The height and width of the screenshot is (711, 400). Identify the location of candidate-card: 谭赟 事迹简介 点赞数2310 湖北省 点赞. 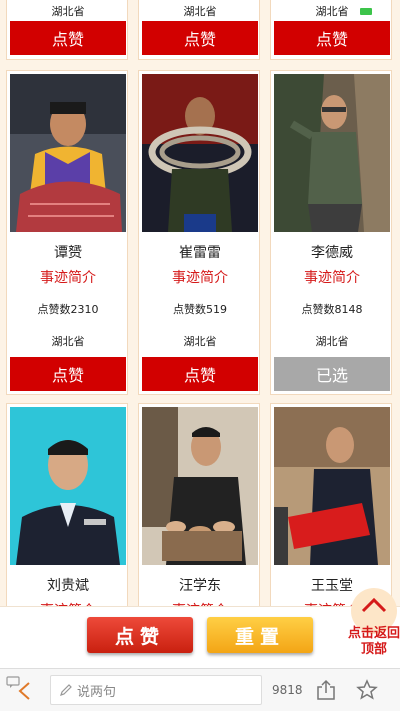
(67, 232).